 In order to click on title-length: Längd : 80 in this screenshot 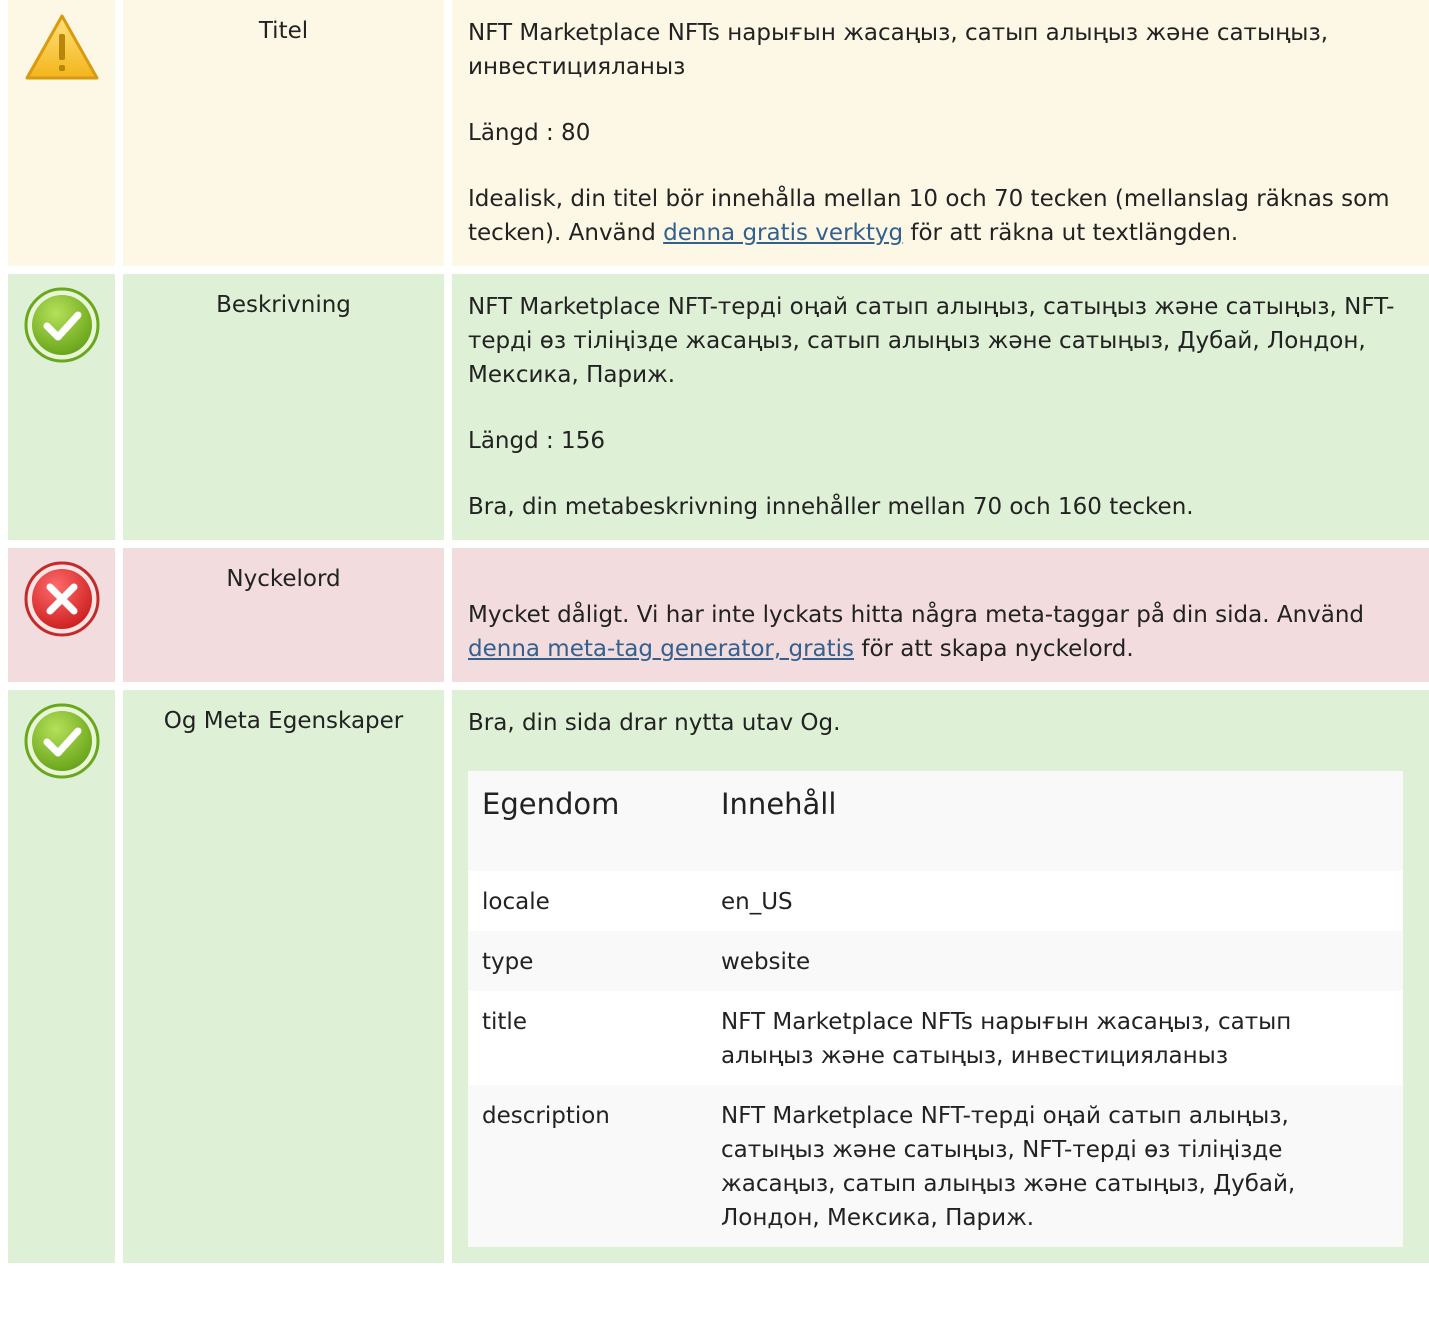, I will do `click(529, 133)`.